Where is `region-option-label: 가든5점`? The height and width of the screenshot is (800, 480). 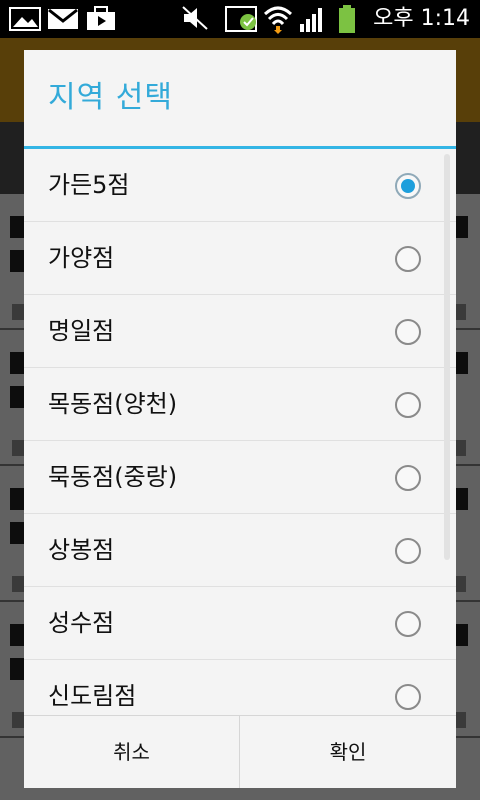 region-option-label: 가든5점 is located at coordinates (89, 185).